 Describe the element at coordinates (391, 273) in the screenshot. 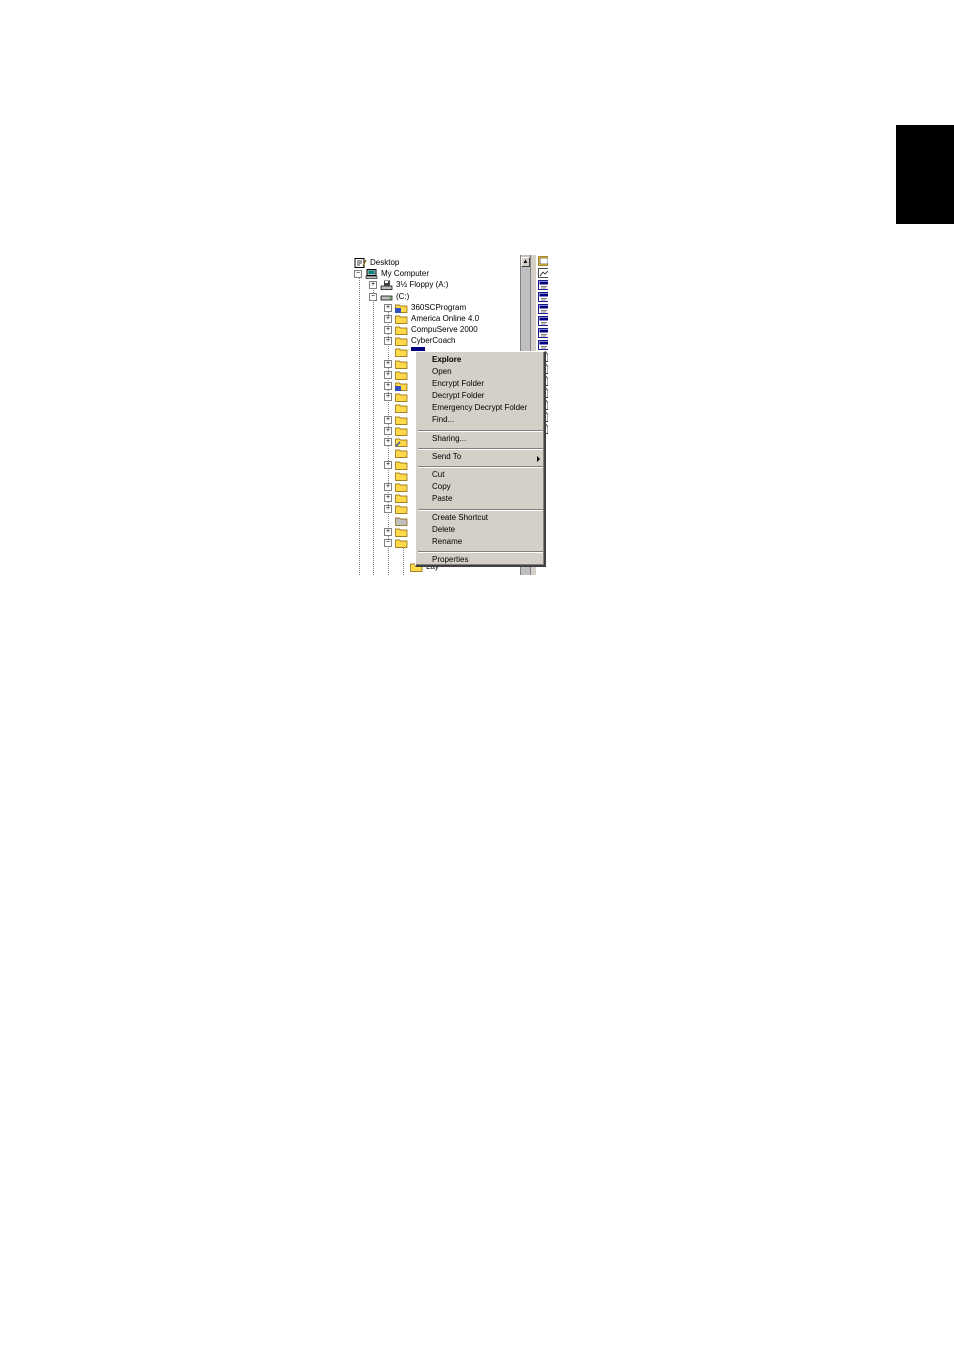

I see `tree-item-my-computer: − My Computer` at that location.